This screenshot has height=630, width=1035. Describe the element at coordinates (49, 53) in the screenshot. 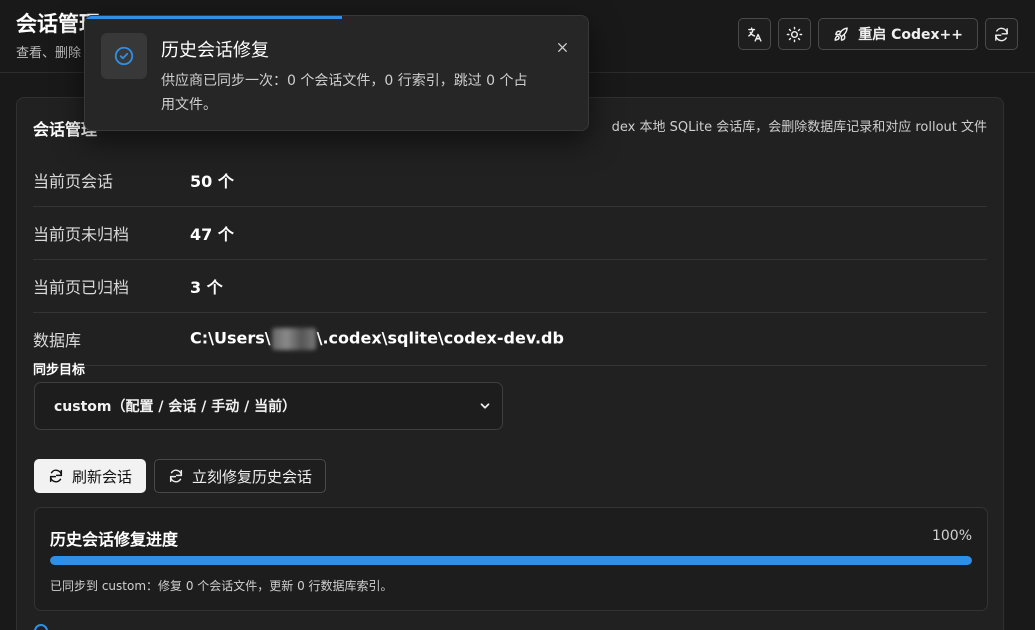

I see `page-subtitle: 查看、删除` at that location.